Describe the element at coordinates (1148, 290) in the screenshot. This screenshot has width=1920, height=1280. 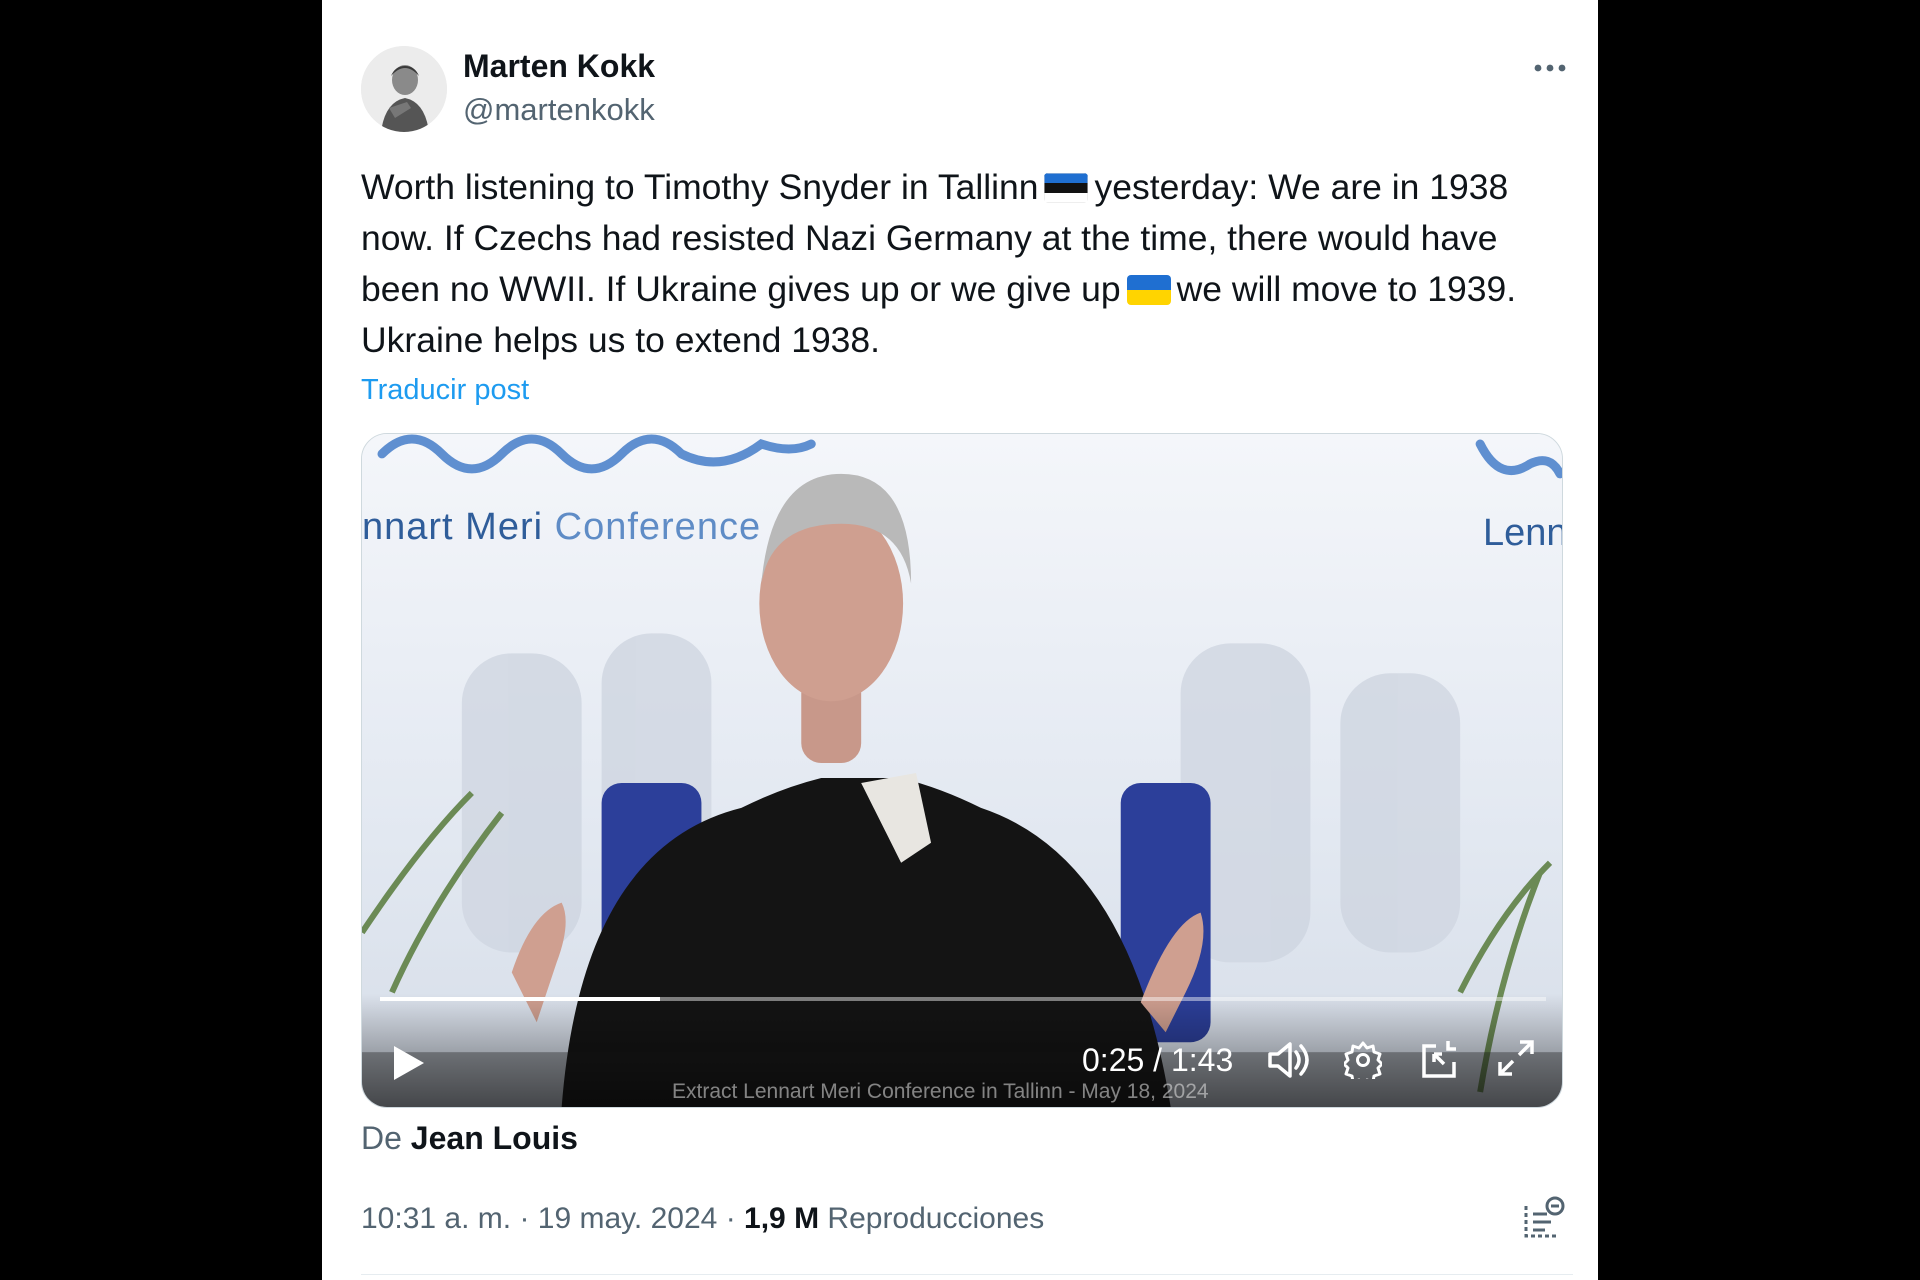
I see `ukraine-flag-icon` at that location.